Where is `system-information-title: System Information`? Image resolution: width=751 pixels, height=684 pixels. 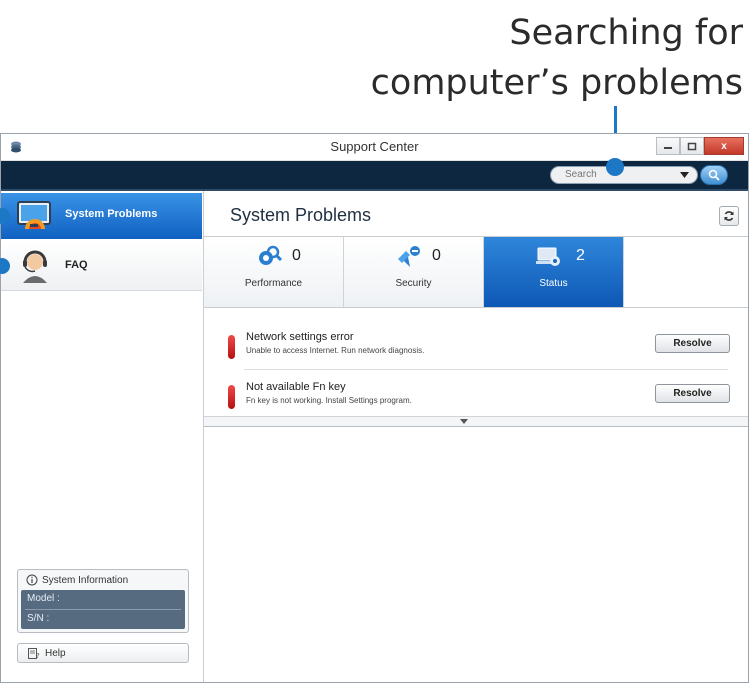
system-information-title: System Information is located at coordinates (85, 580).